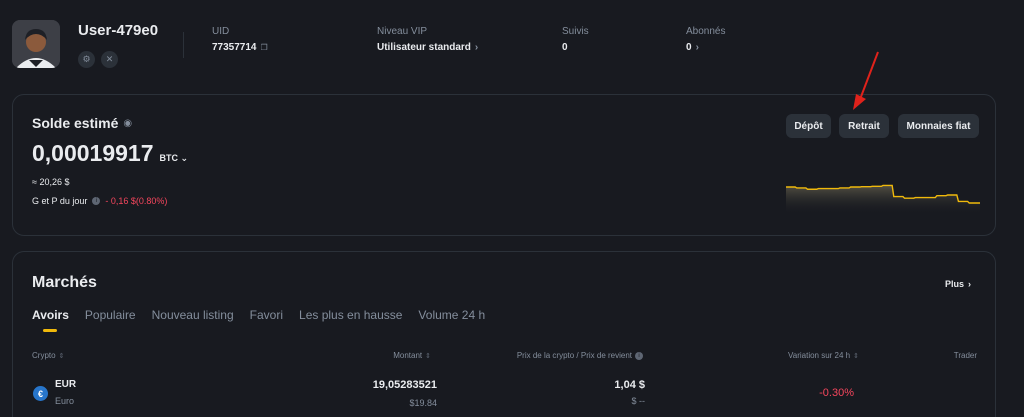  Describe the element at coordinates (60, 201) in the screenshot. I see `pnl-label: G et P du jour` at that location.